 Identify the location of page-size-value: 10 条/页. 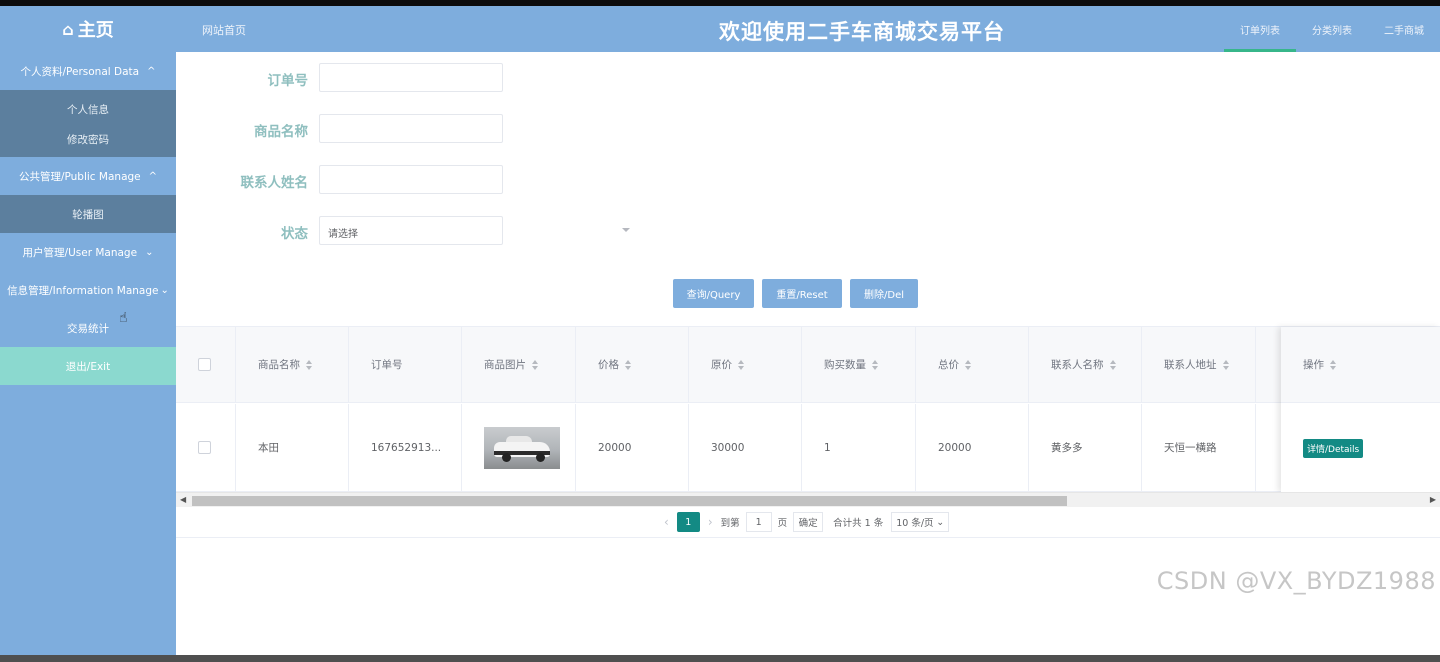
(915, 523).